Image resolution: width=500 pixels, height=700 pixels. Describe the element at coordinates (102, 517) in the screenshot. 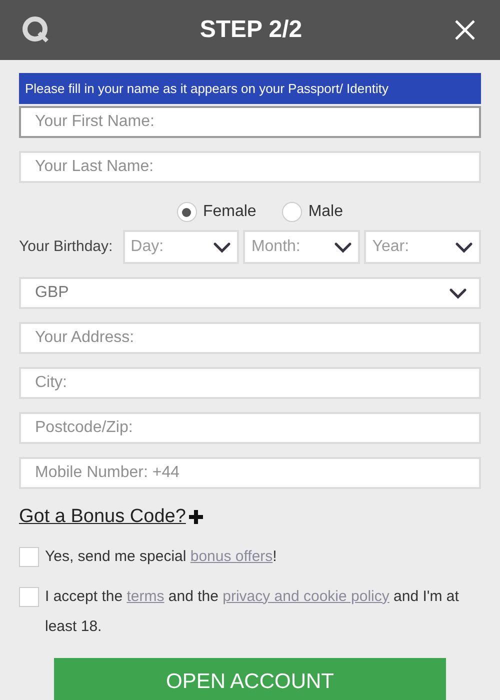

I see `bonus-code-link: Got a Bonus Code?` at that location.